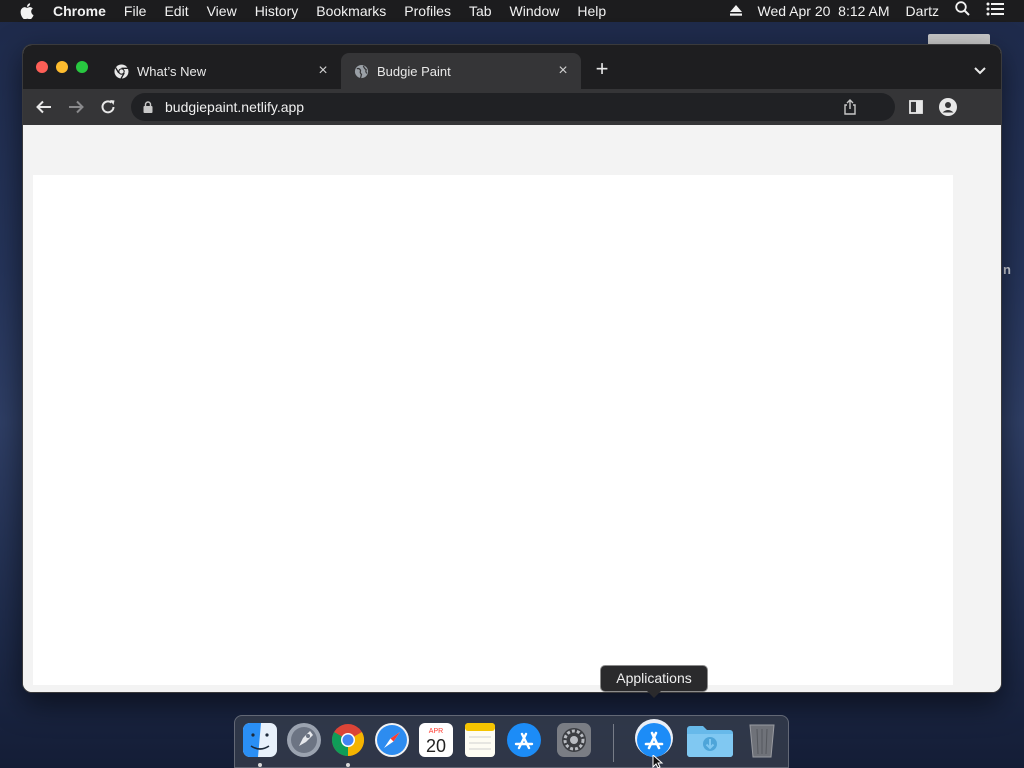 This screenshot has width=1024, height=768. Describe the element at coordinates (277, 11) in the screenshot. I see `menu-history: History` at that location.